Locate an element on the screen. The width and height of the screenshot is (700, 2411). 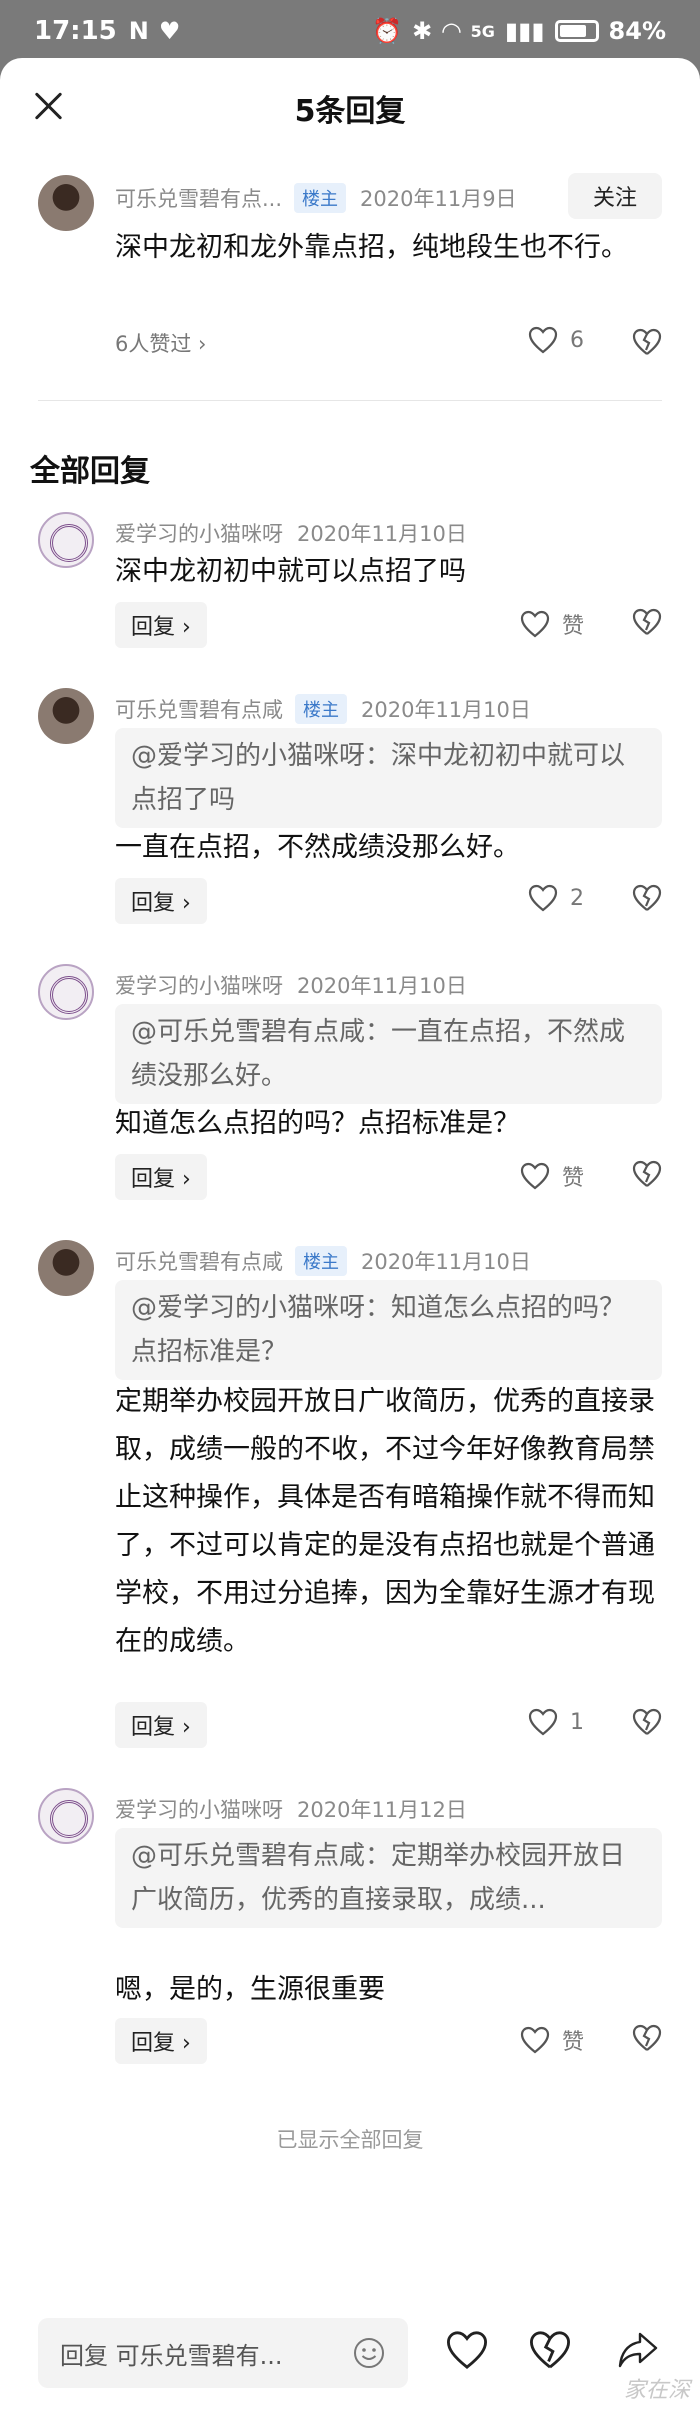
like-count: 6 is located at coordinates (577, 340).